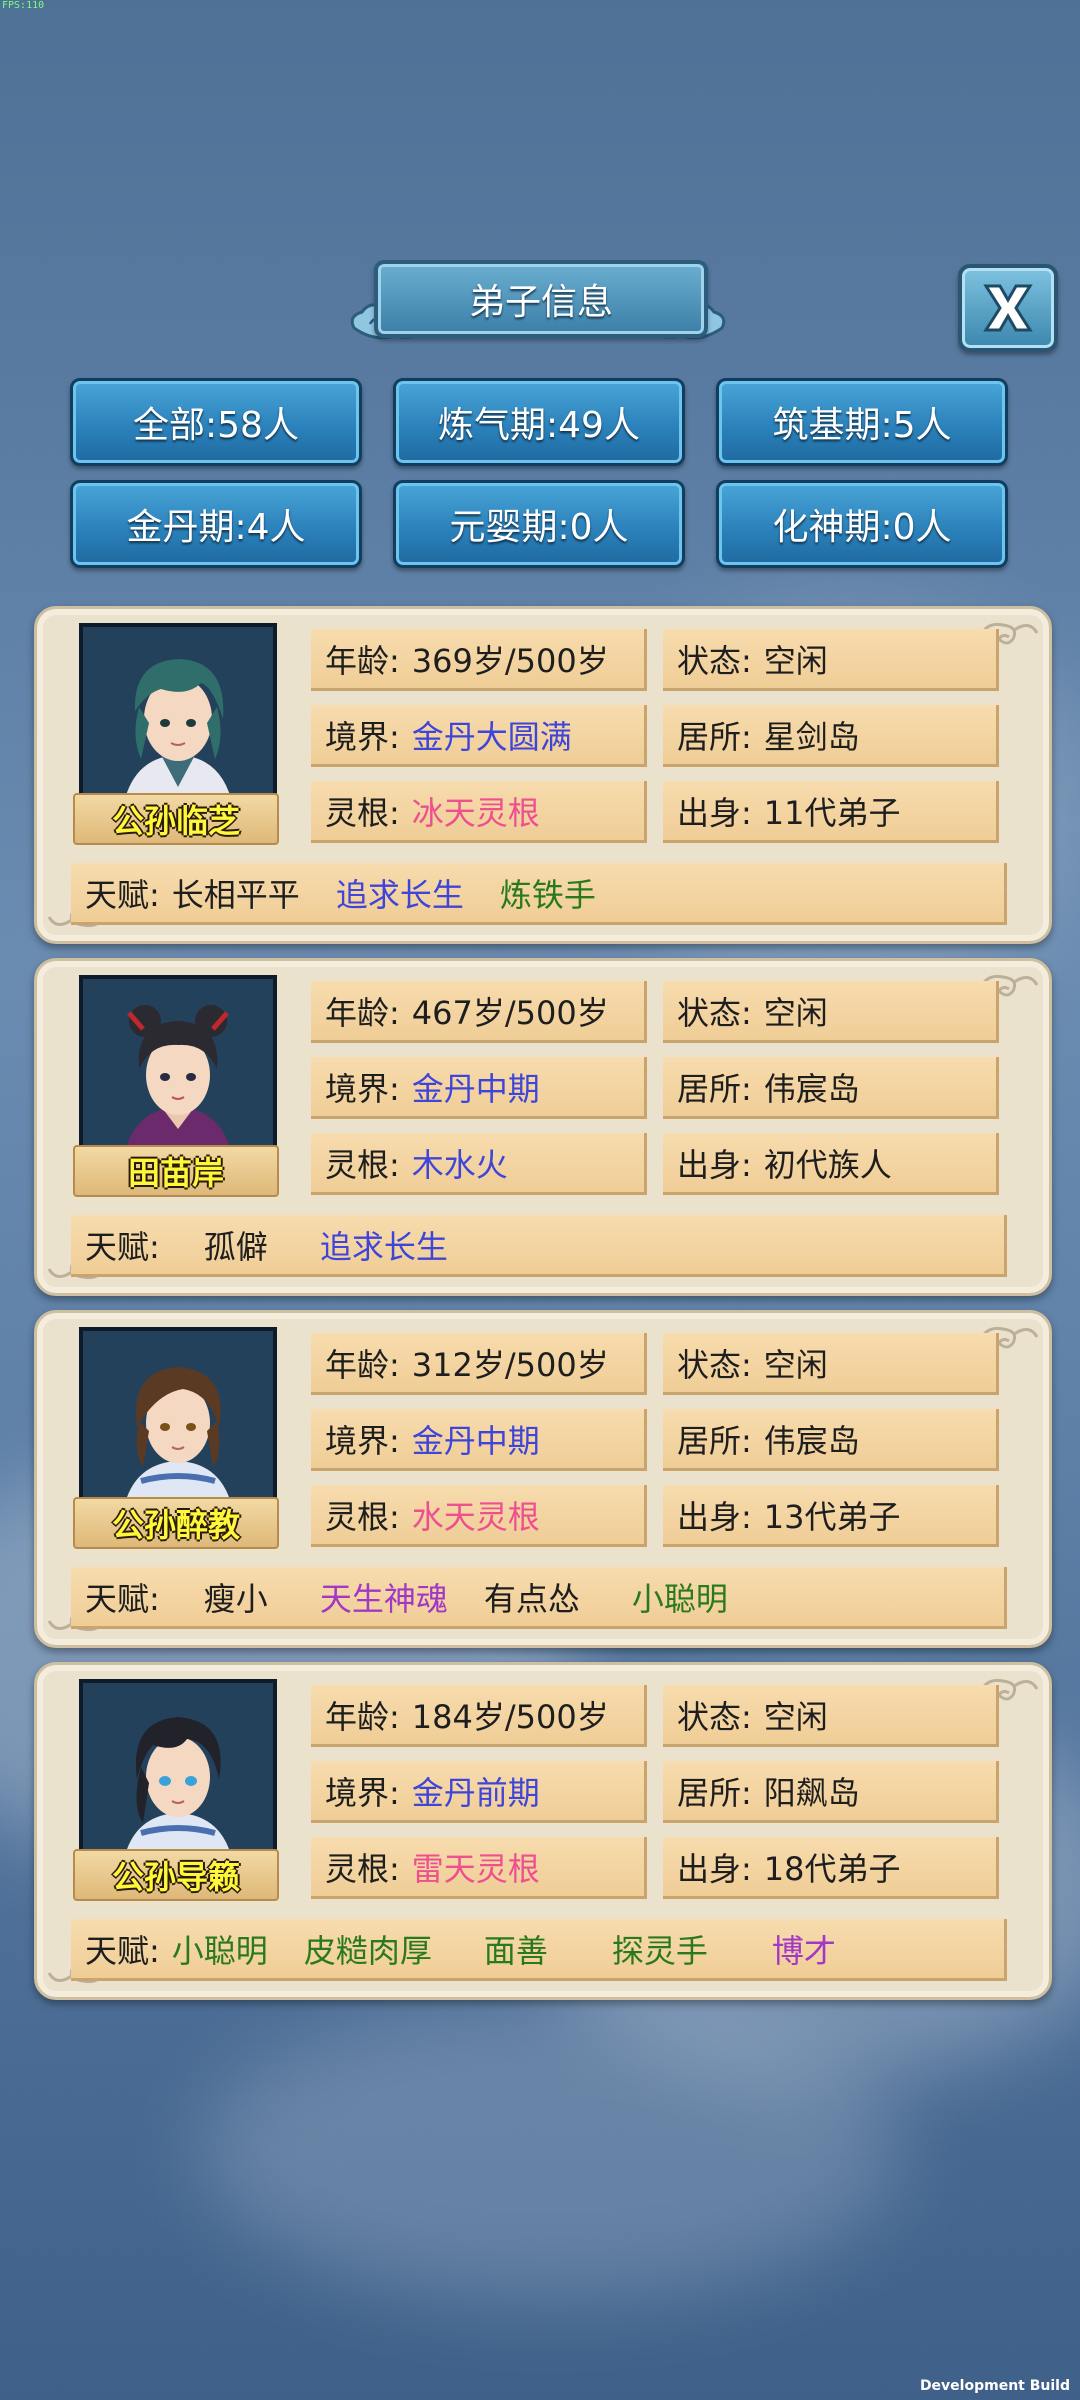 The image size is (1080, 2400). I want to click on disciple-name: 公孙醉教, so click(176, 1523).